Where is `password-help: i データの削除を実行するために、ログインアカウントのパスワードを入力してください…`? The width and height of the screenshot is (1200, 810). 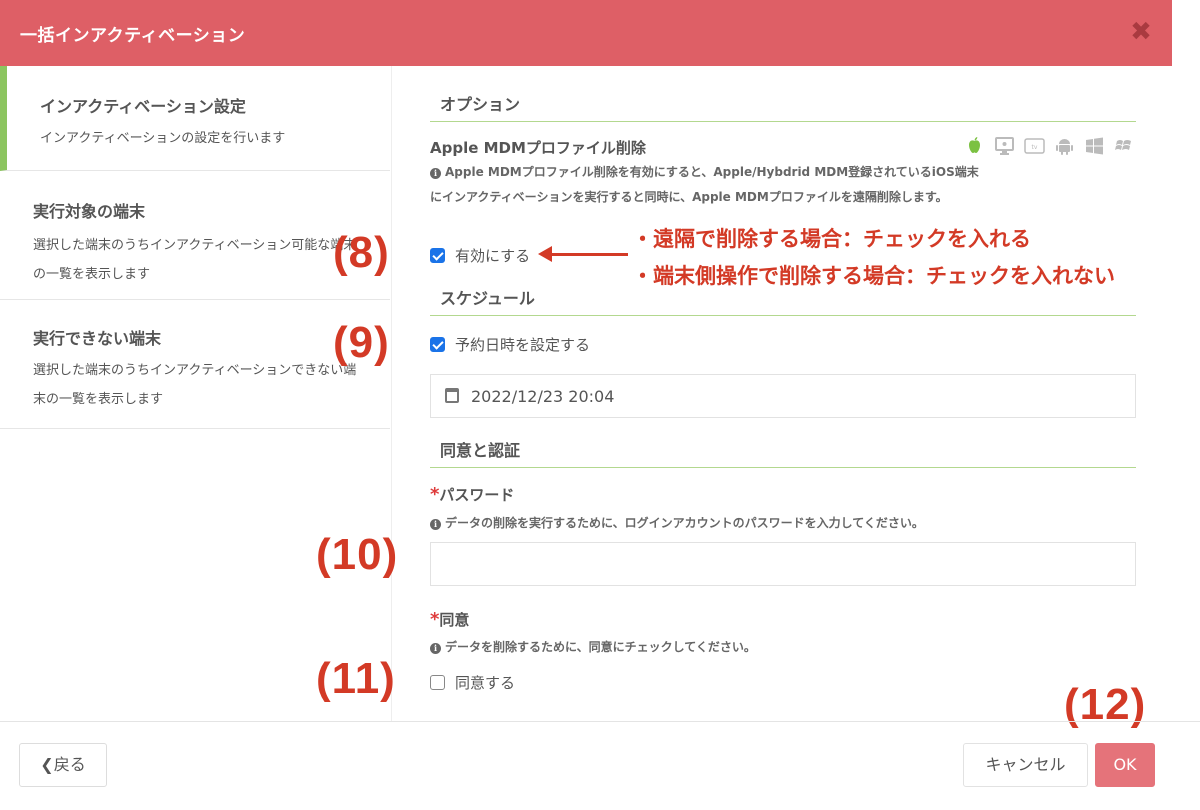 password-help: i データの削除を実行するために、ログインアカウントのパスワードを入力してください… is located at coordinates (677, 523).